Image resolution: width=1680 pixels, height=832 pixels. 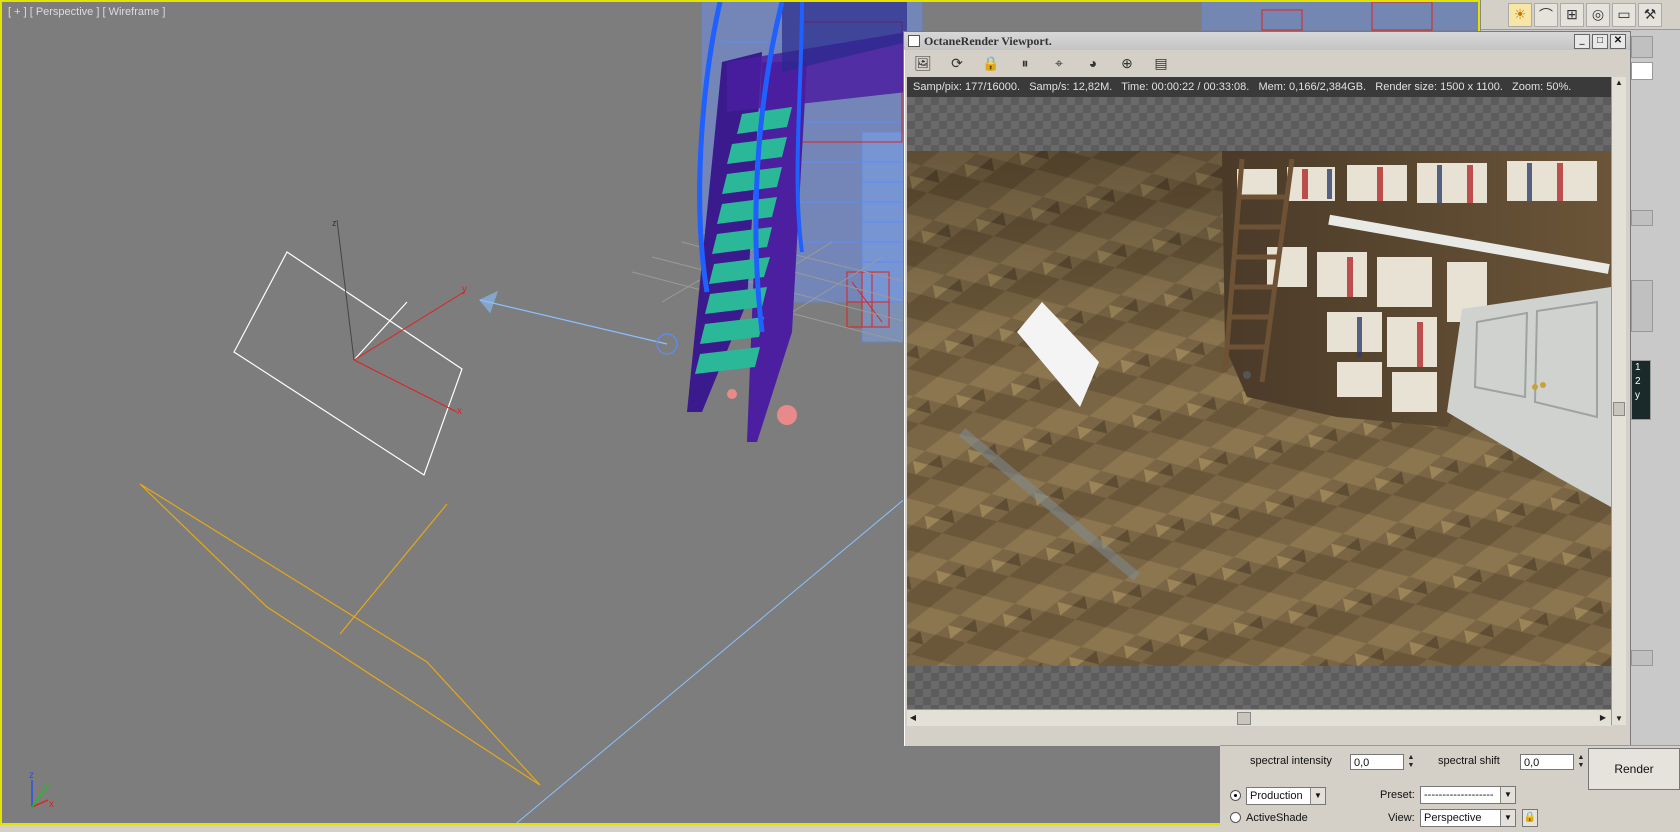 I want to click on rollout-close, so click(x=1642, y=218).